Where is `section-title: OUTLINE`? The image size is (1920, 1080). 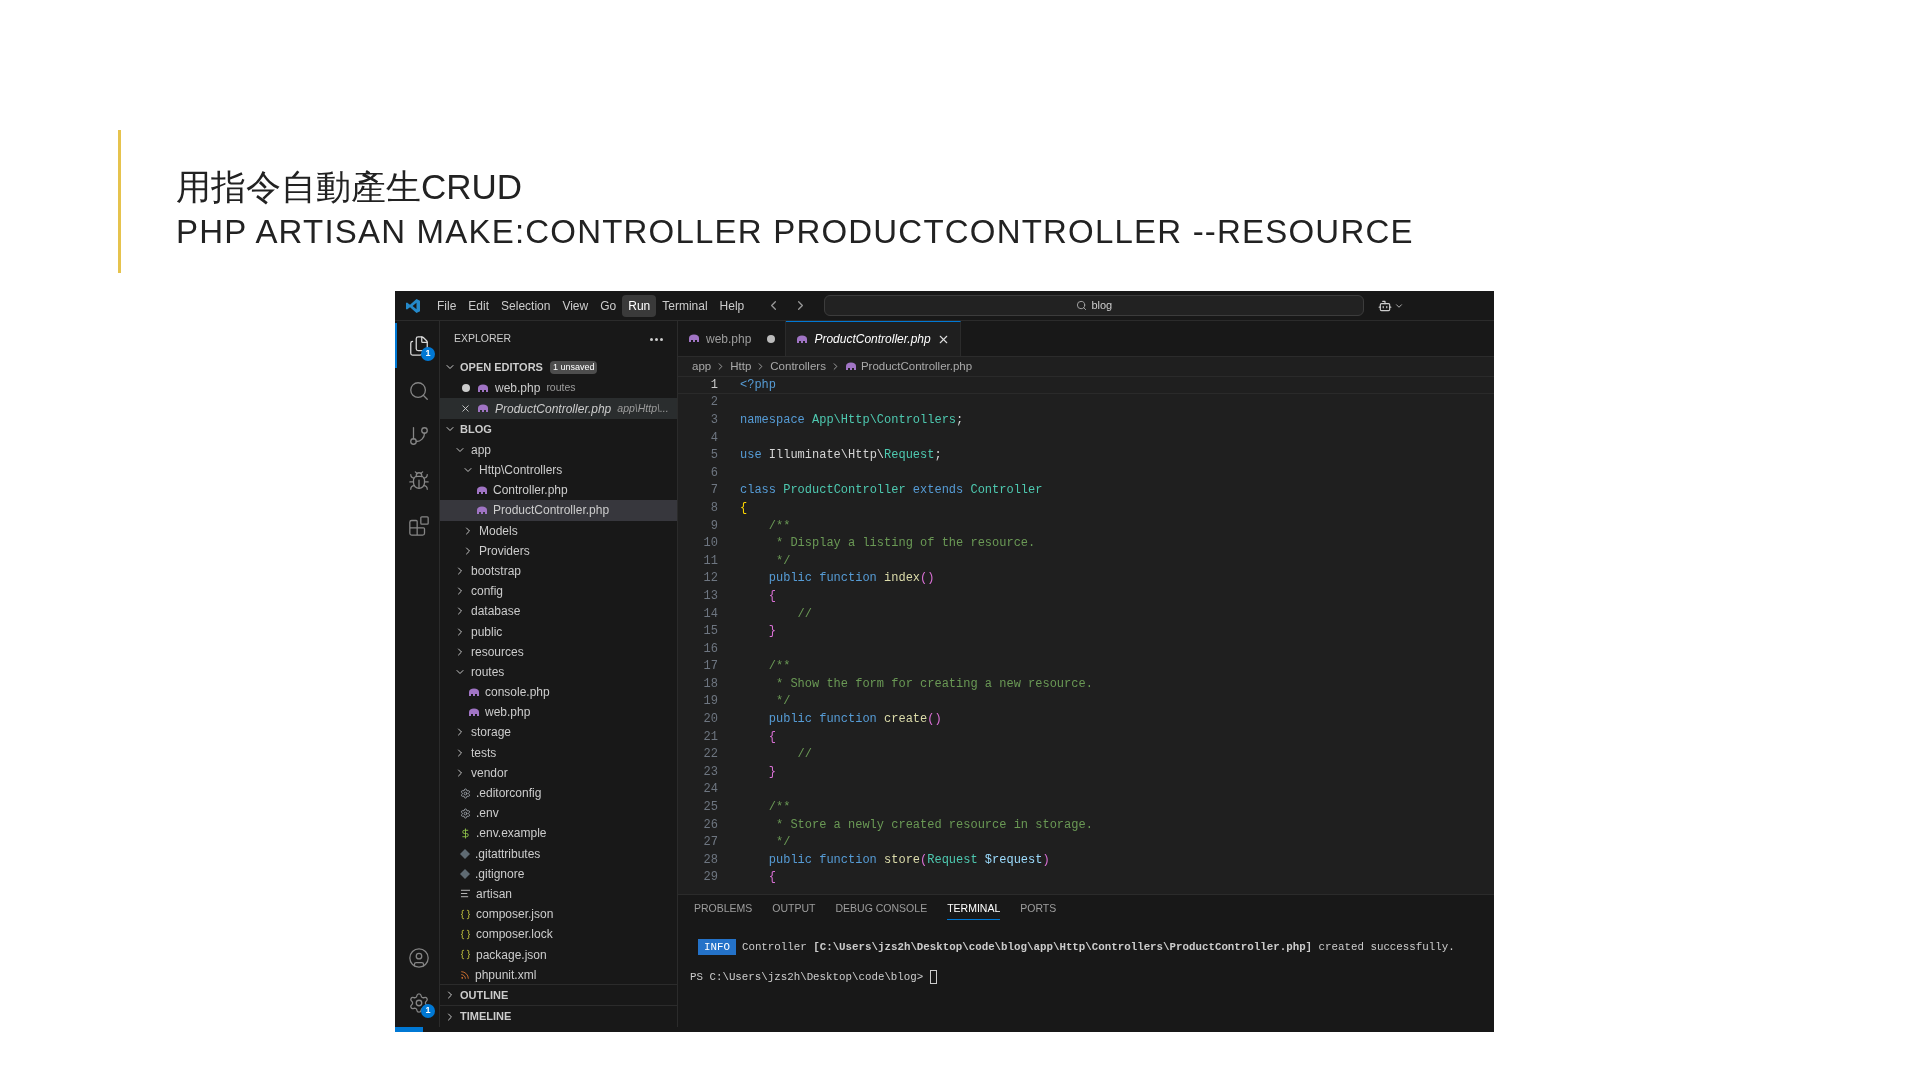
section-title: OUTLINE is located at coordinates (484, 995).